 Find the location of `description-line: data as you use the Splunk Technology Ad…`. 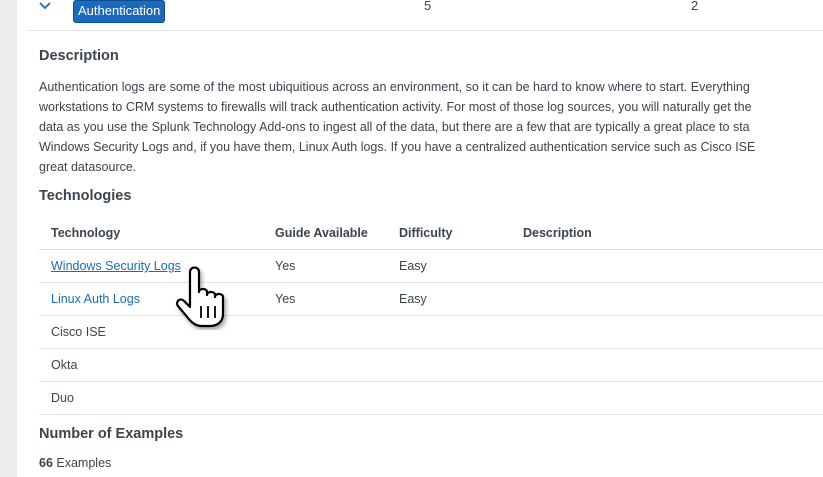

description-line: data as you use the Splunk Technology Ad… is located at coordinates (394, 127).